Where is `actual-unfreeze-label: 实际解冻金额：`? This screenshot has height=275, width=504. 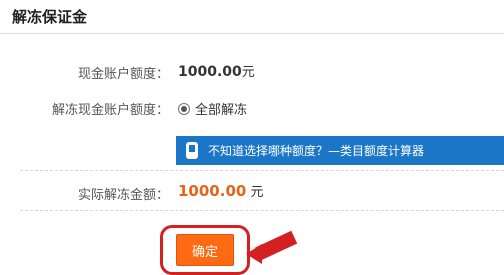
actual-unfreeze-label: 实际解冻金额： is located at coordinates (123, 195).